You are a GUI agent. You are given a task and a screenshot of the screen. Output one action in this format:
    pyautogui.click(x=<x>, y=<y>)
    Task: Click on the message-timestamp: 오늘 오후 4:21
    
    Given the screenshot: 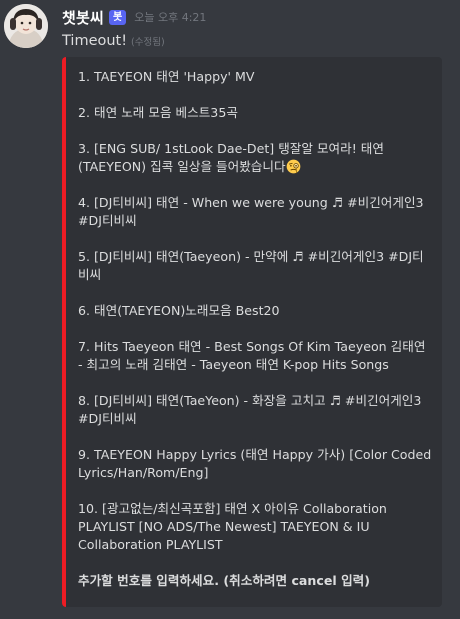 What is the action you would take?
    pyautogui.click(x=170, y=17)
    